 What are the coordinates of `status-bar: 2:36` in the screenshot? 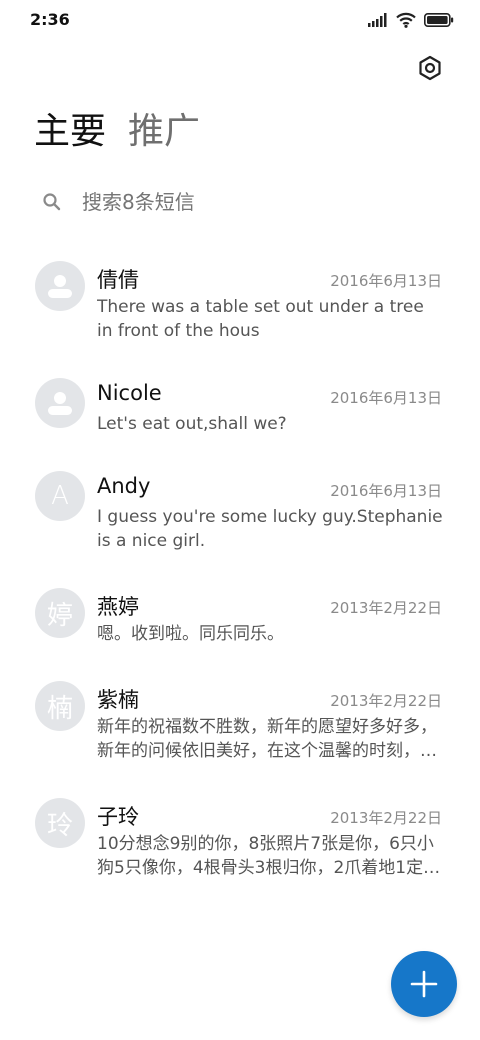 It's located at (240, 21).